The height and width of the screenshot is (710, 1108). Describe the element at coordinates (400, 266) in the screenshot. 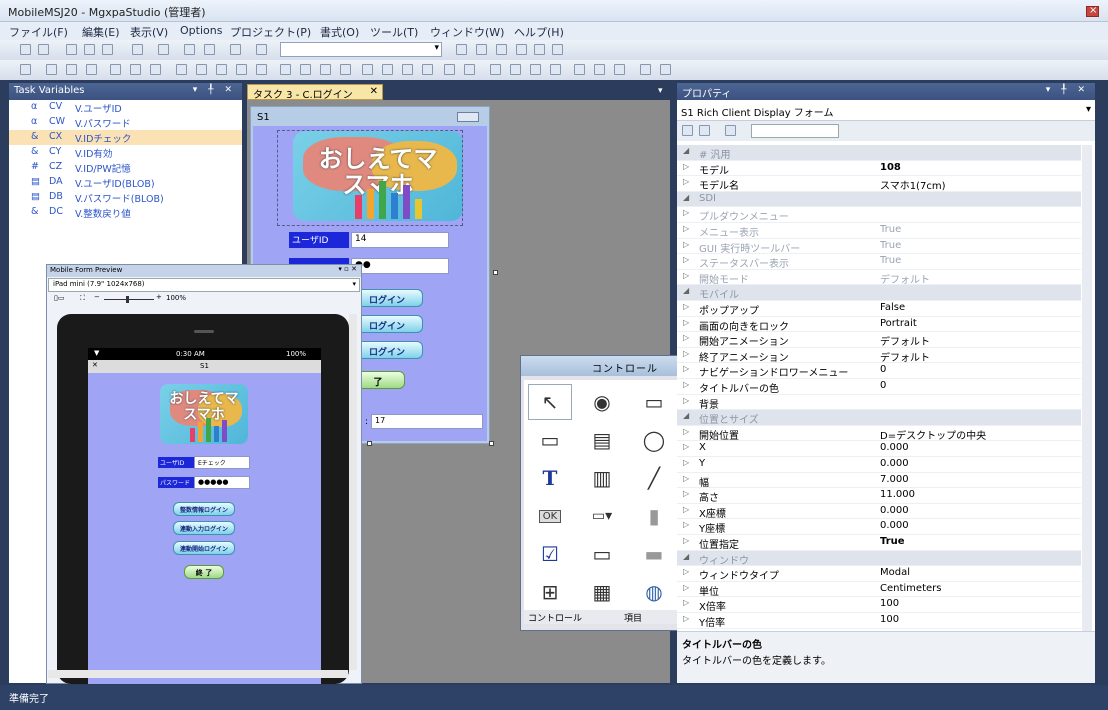

I see `password-field: ●●` at that location.